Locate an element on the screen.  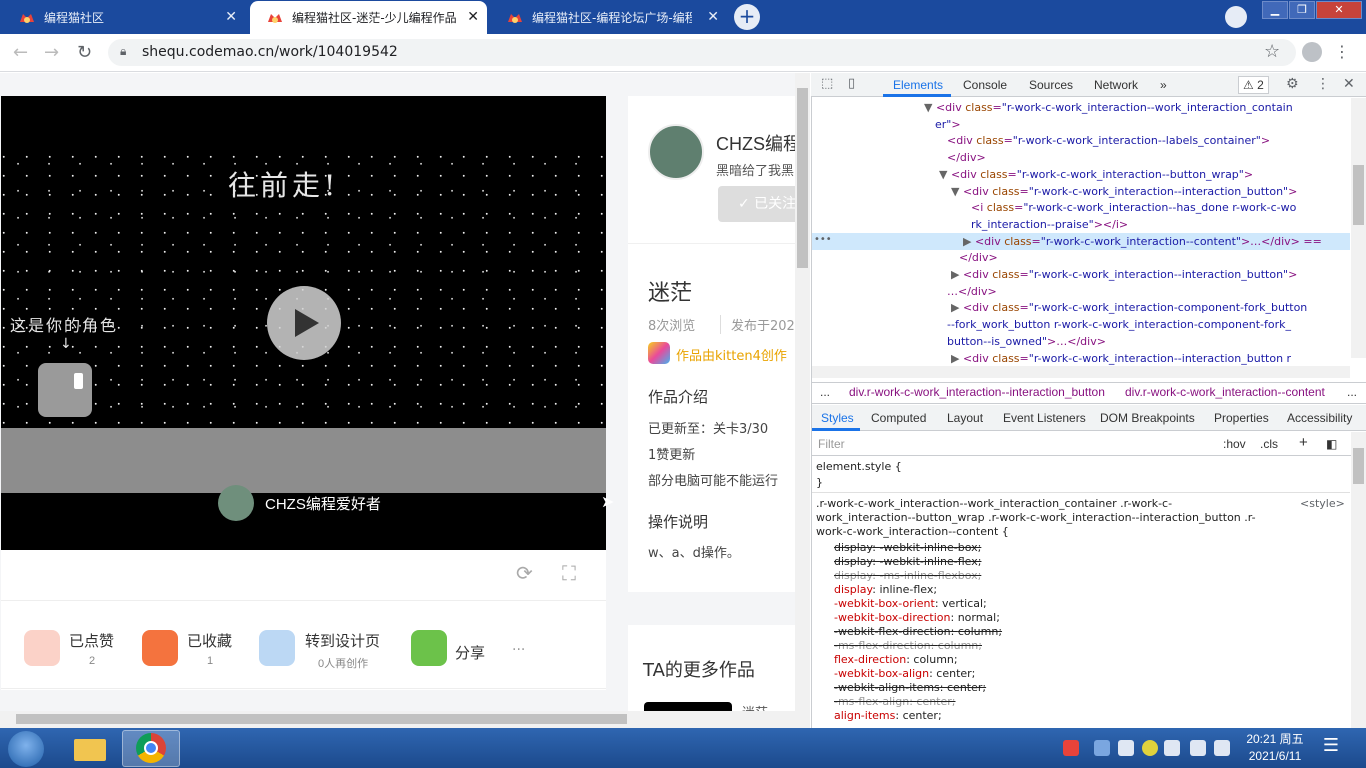
css-property: display: inline-flex; is located at coordinates (885, 589).